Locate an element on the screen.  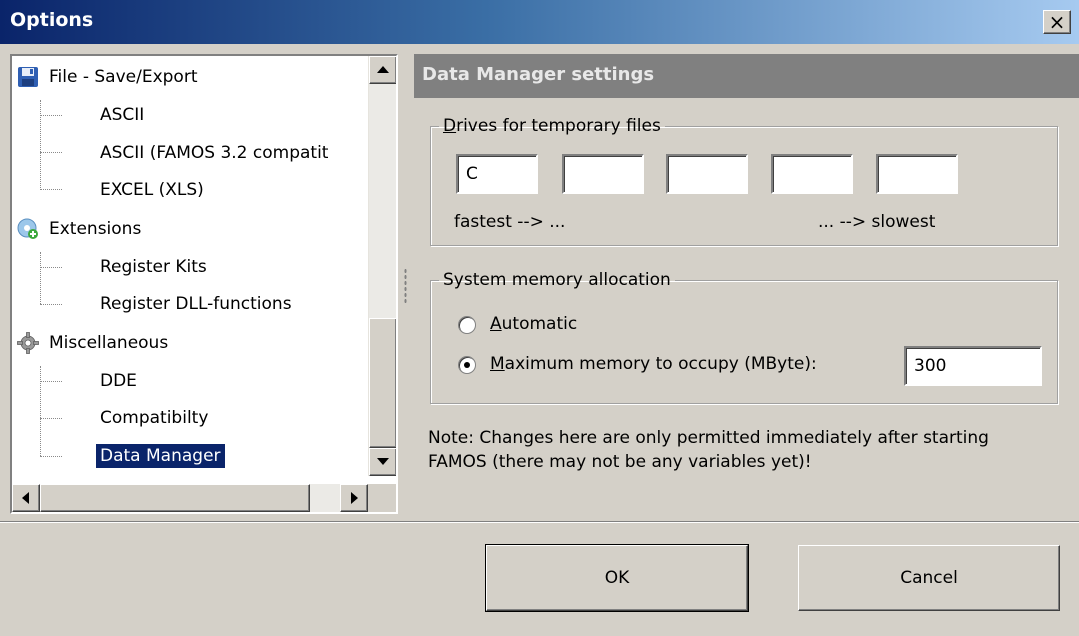
radio-selected-dot is located at coordinates (467, 365).